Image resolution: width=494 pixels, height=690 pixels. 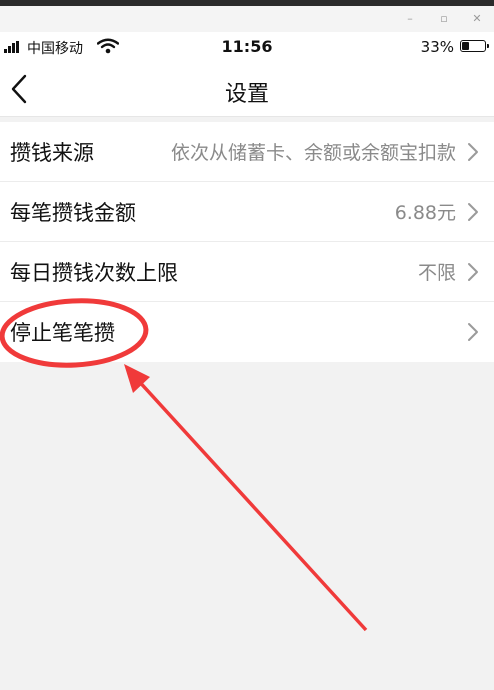 I want to click on annotation-arrow-head, so click(x=137, y=378).